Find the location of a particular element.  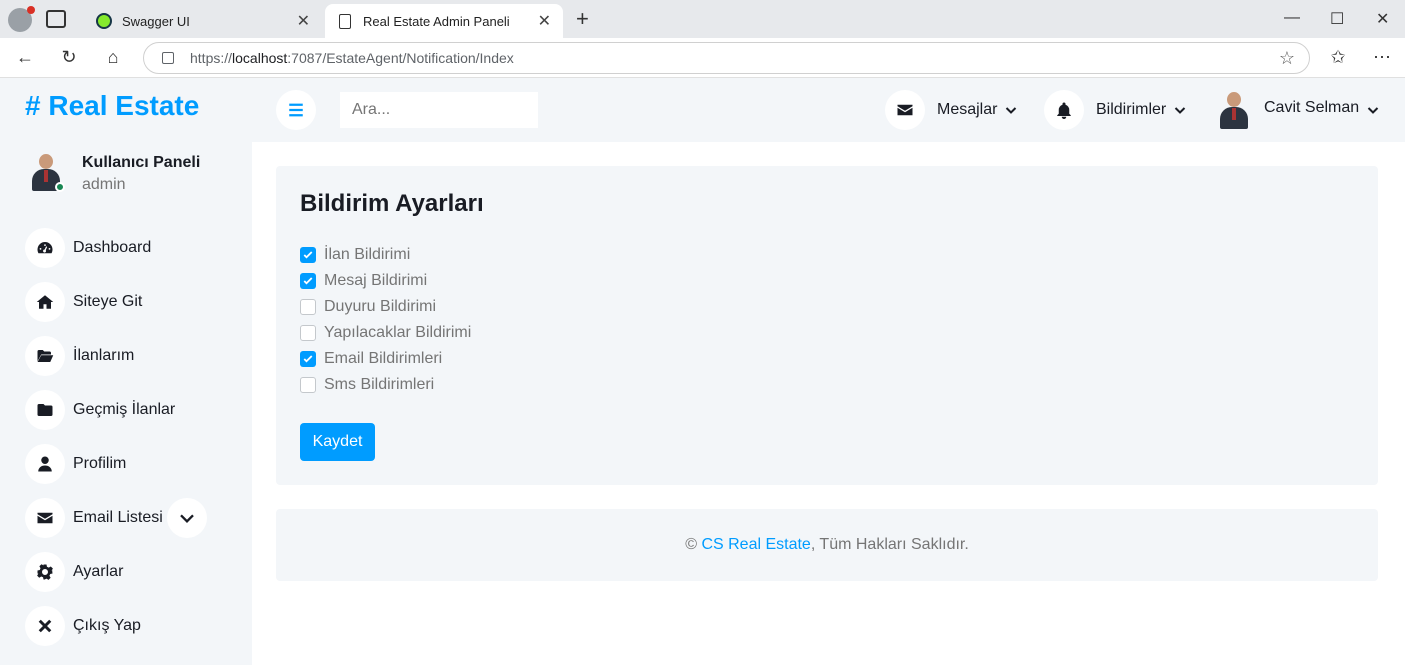

notifications-label: Bildirimler is located at coordinates (1131, 109).